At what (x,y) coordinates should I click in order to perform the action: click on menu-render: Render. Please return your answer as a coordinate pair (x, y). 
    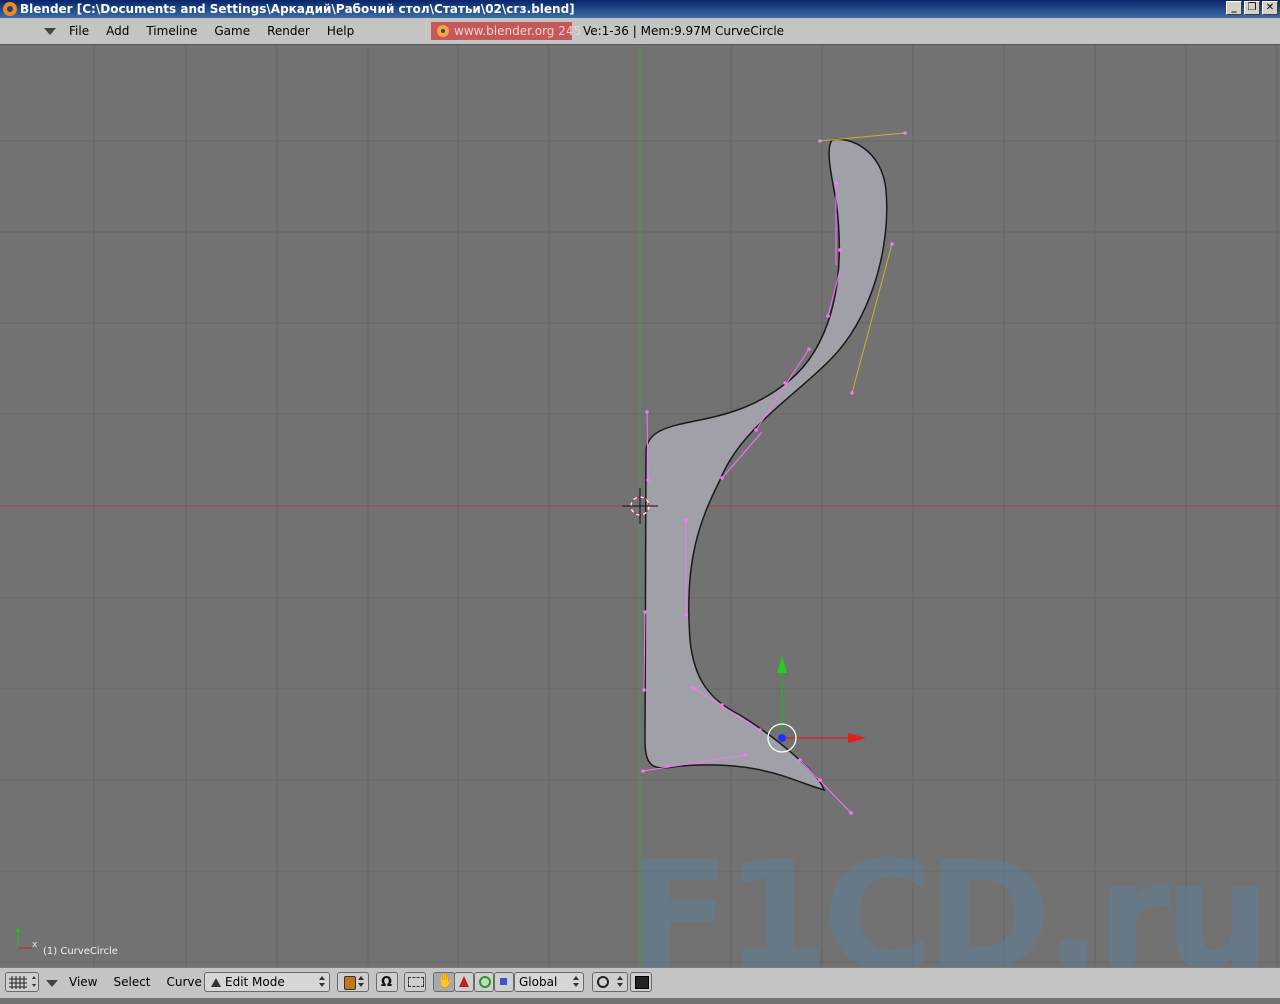
    Looking at the image, I should click on (288, 31).